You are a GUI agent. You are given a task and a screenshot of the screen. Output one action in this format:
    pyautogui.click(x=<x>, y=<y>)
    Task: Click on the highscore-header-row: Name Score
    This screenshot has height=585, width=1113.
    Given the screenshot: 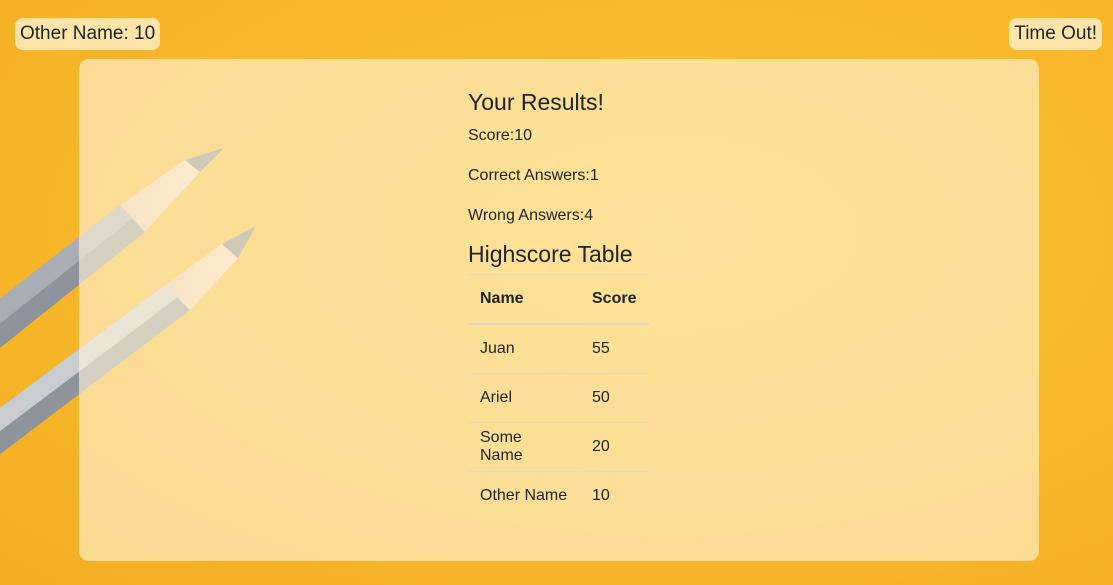 What is the action you would take?
    pyautogui.click(x=558, y=299)
    